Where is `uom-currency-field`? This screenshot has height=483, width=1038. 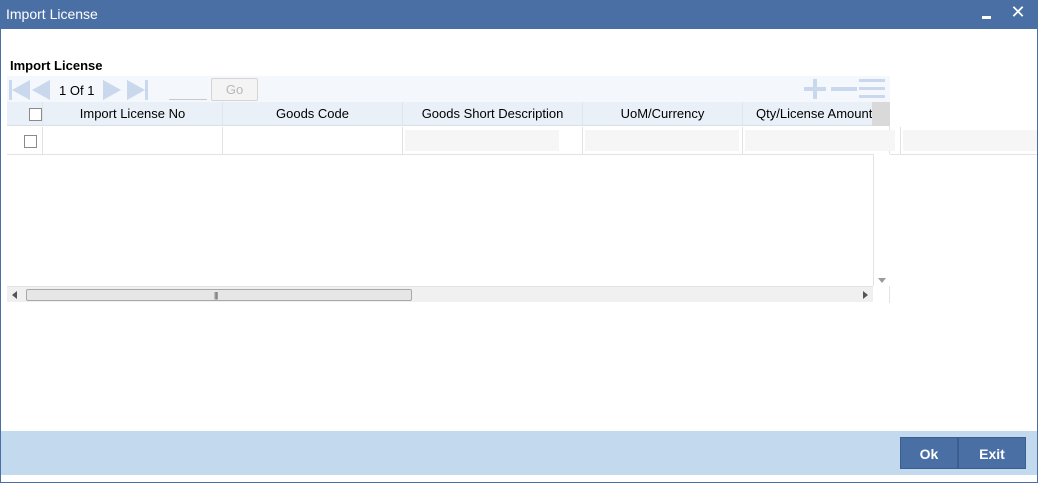
uom-currency-field is located at coordinates (662, 140).